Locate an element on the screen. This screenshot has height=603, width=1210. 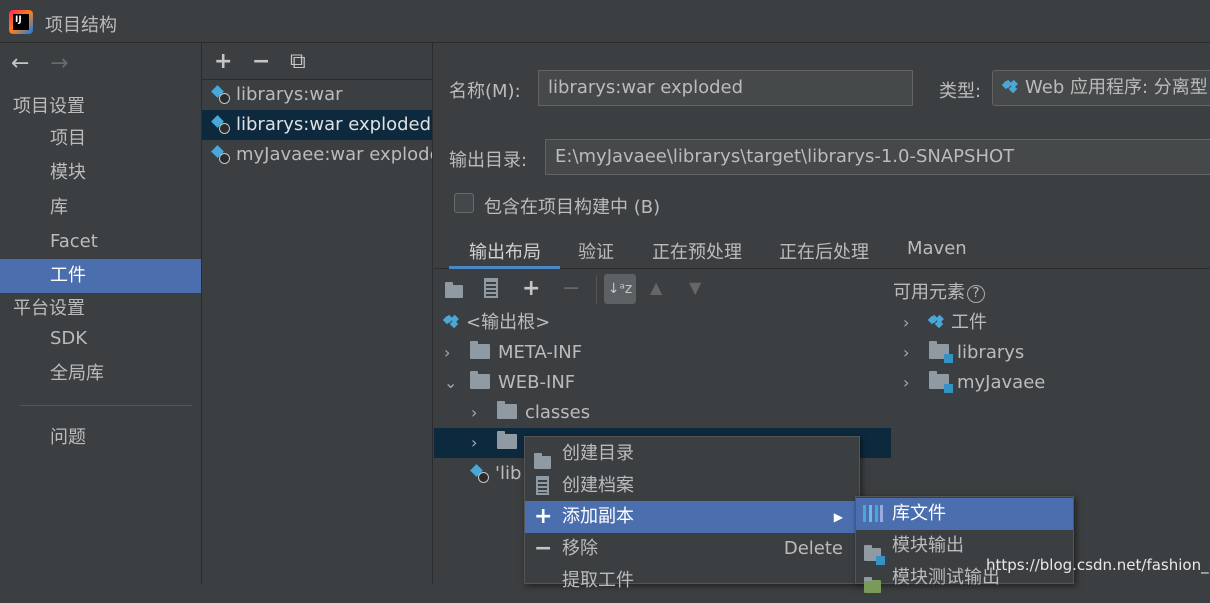
available-node-myjavaee: › myJavaee is located at coordinates (974, 383).